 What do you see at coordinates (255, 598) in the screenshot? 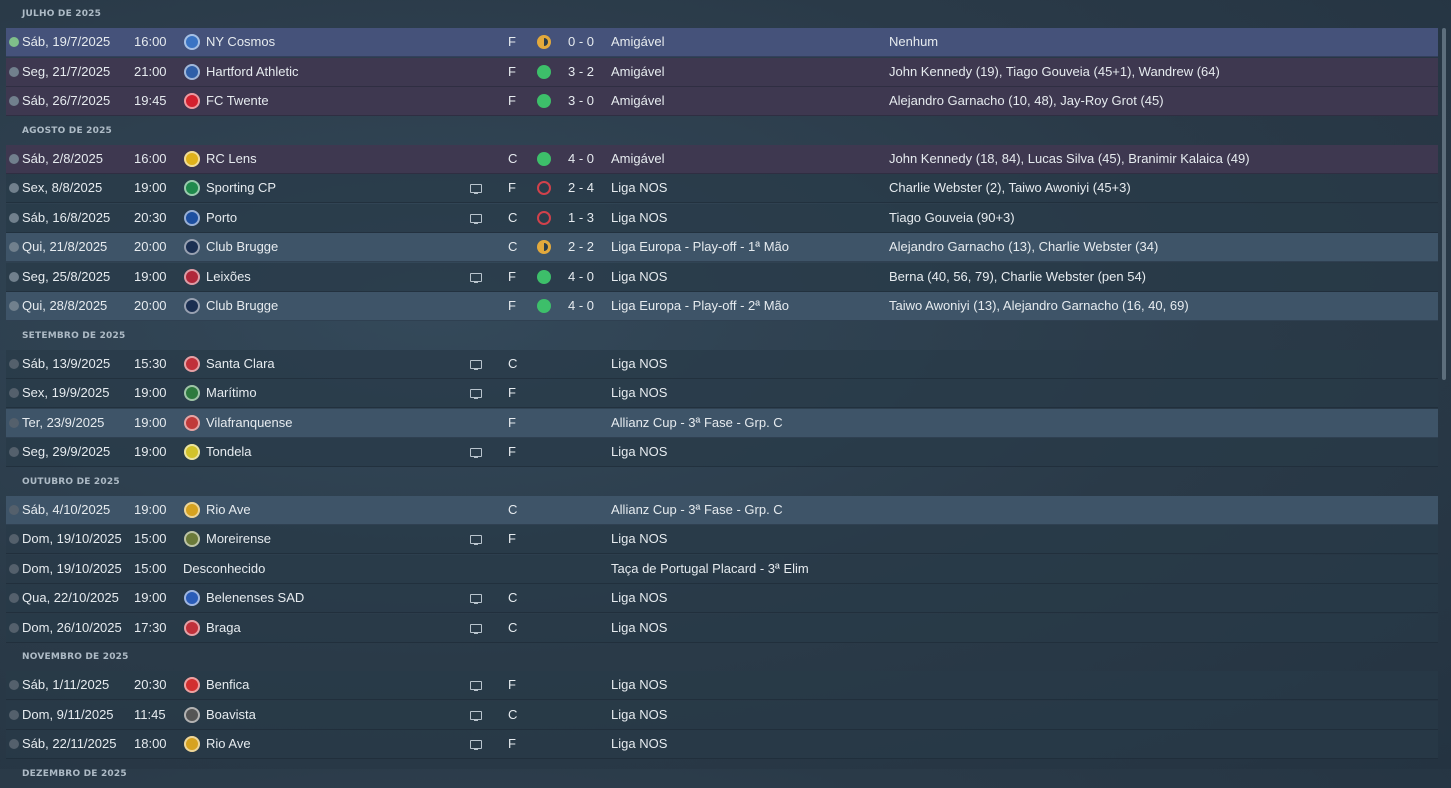
I see `opponent-name: Belenenses SAD` at bounding box center [255, 598].